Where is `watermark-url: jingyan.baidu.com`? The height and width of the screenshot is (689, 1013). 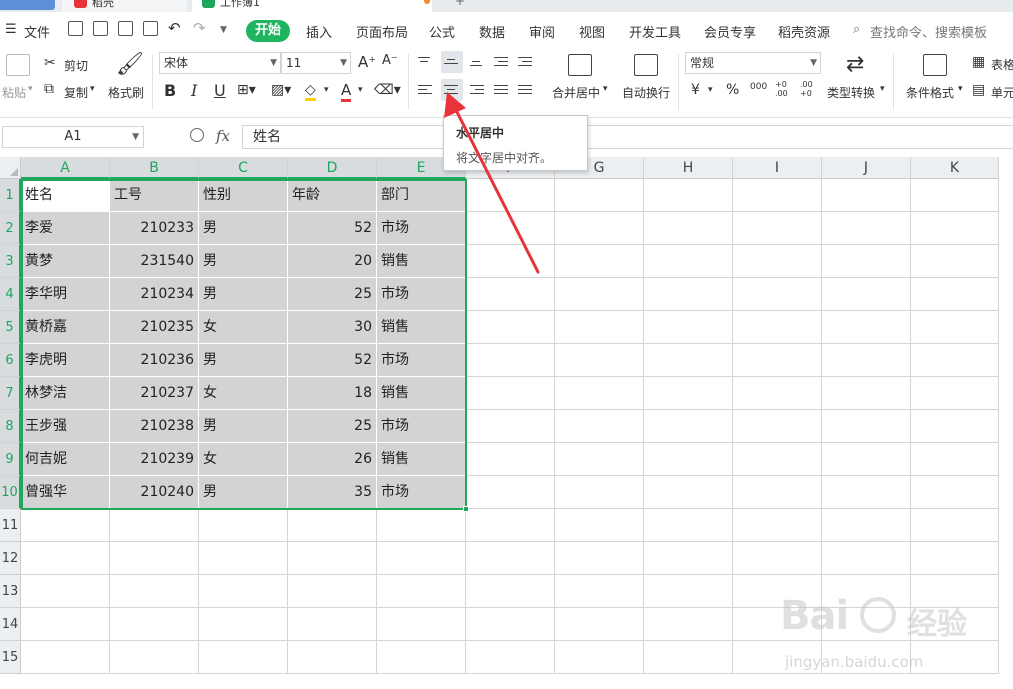
watermark-url: jingyan.baidu.com is located at coordinates (854, 662).